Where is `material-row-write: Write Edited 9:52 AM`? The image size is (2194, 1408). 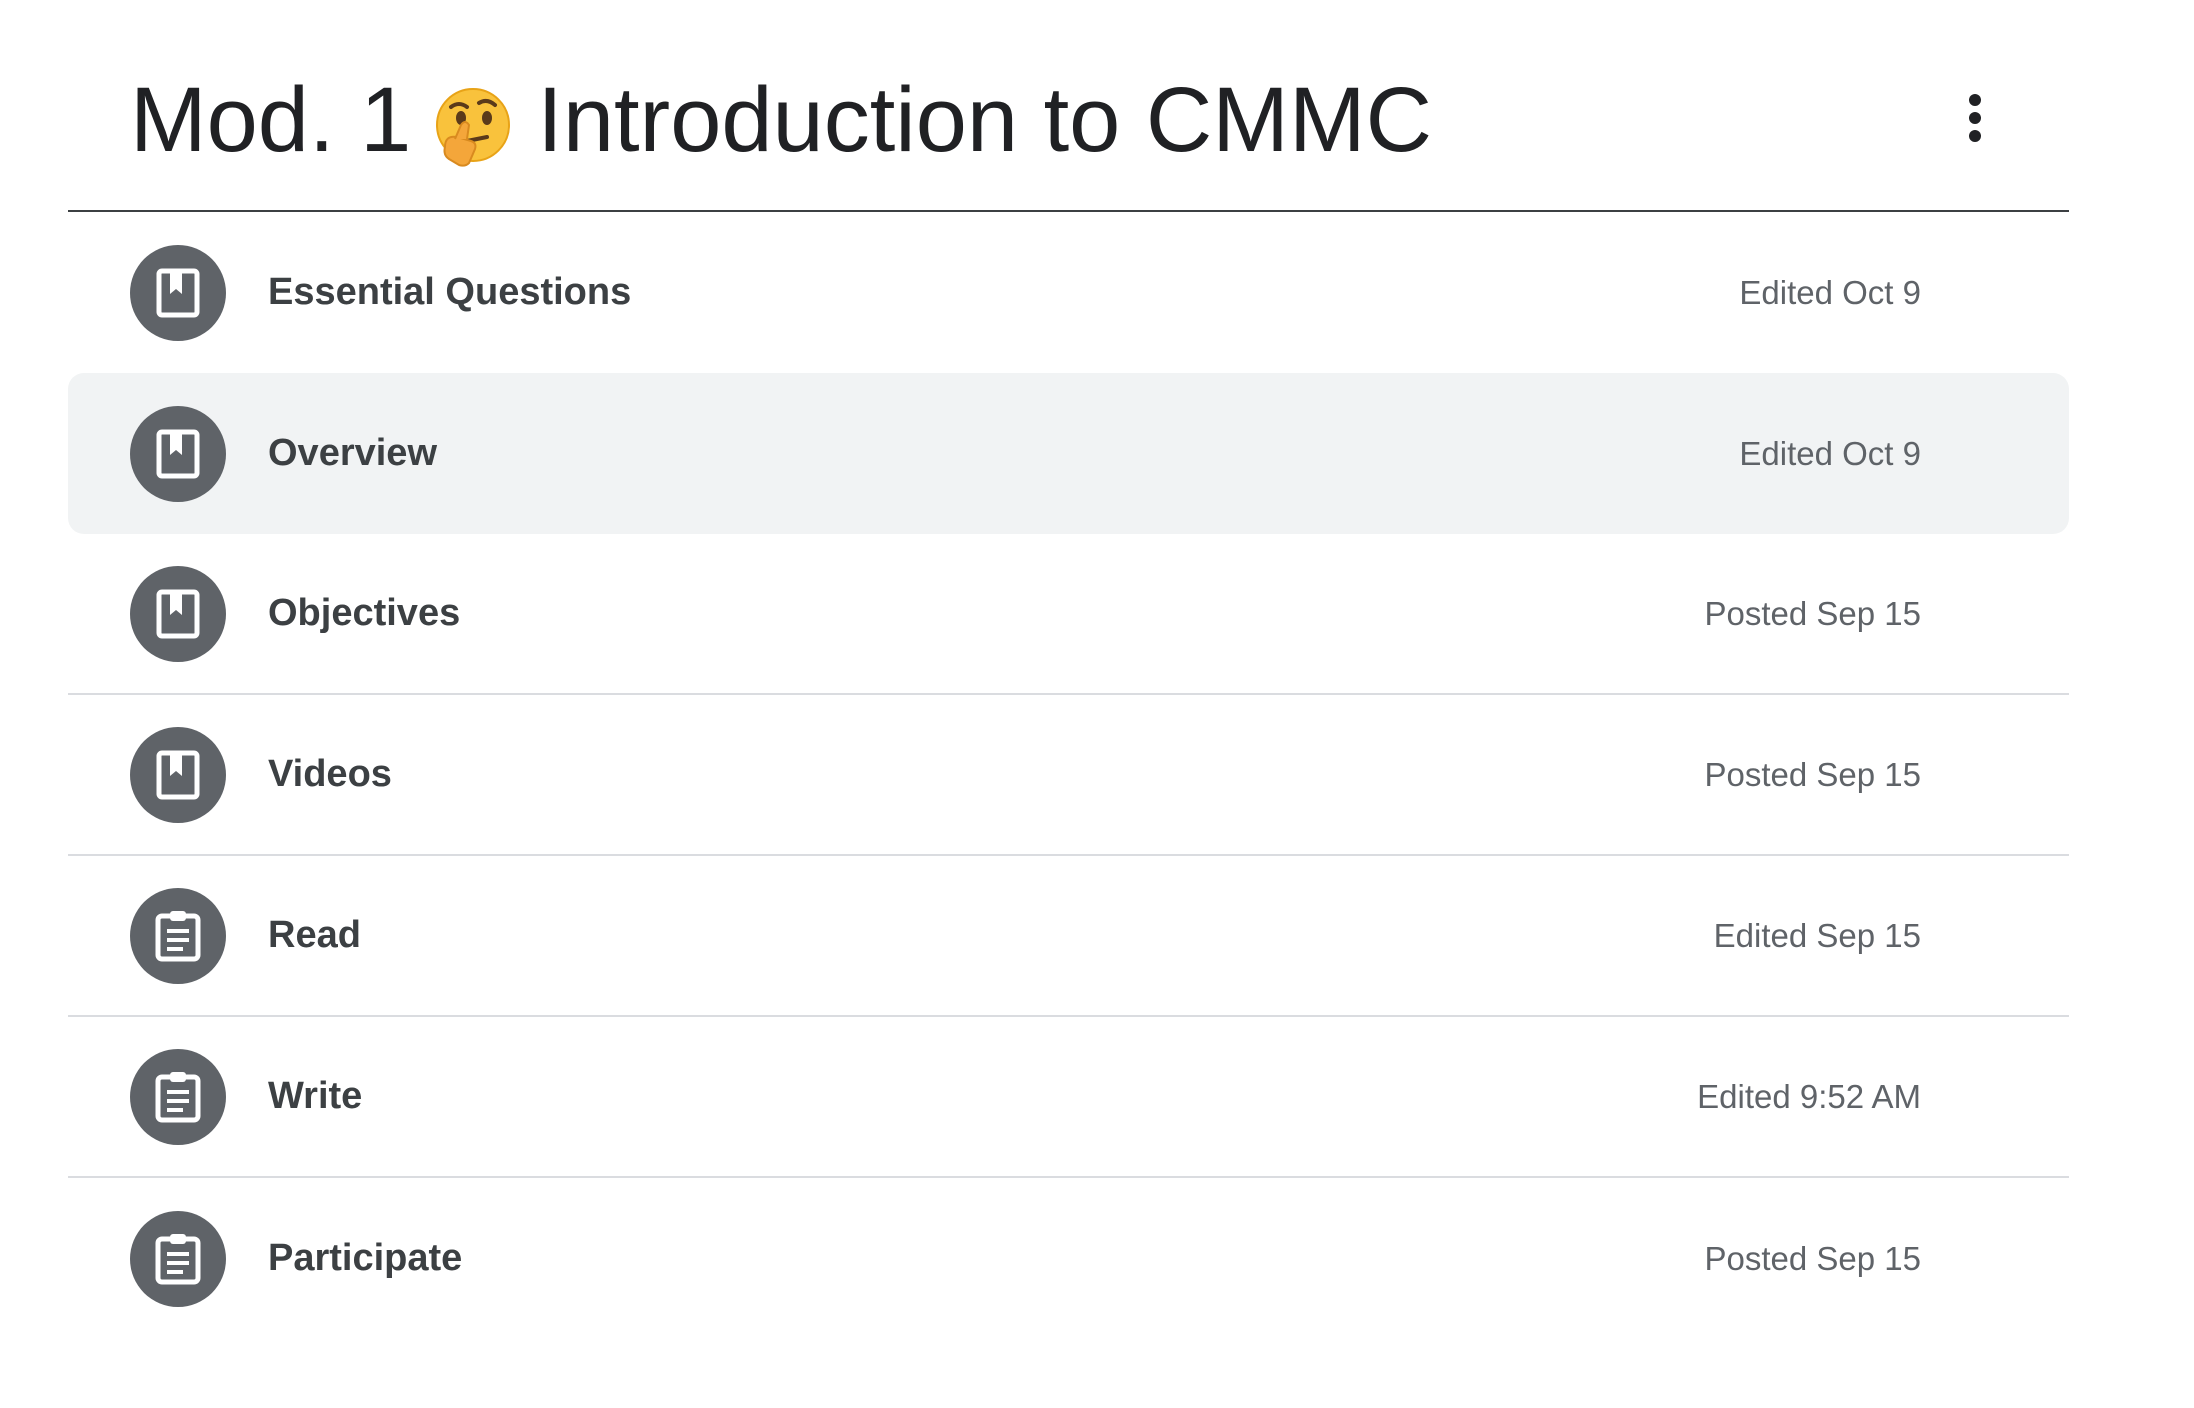 material-row-write: Write Edited 9:52 AM is located at coordinates (1068, 1097).